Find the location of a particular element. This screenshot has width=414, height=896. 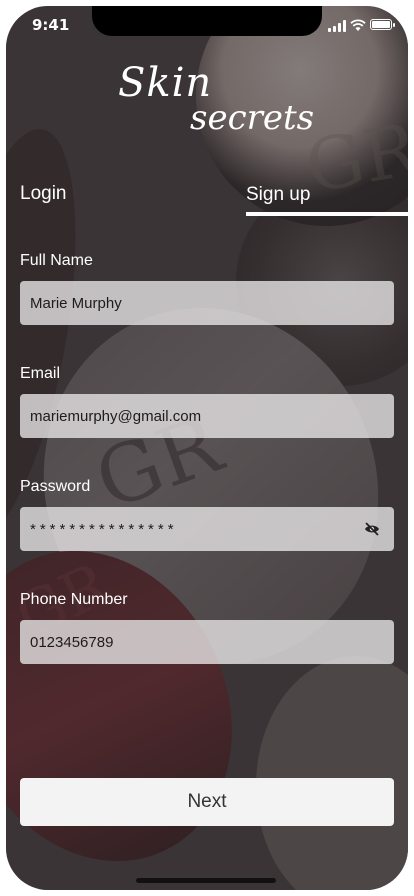

email-label: Email is located at coordinates (40, 373).